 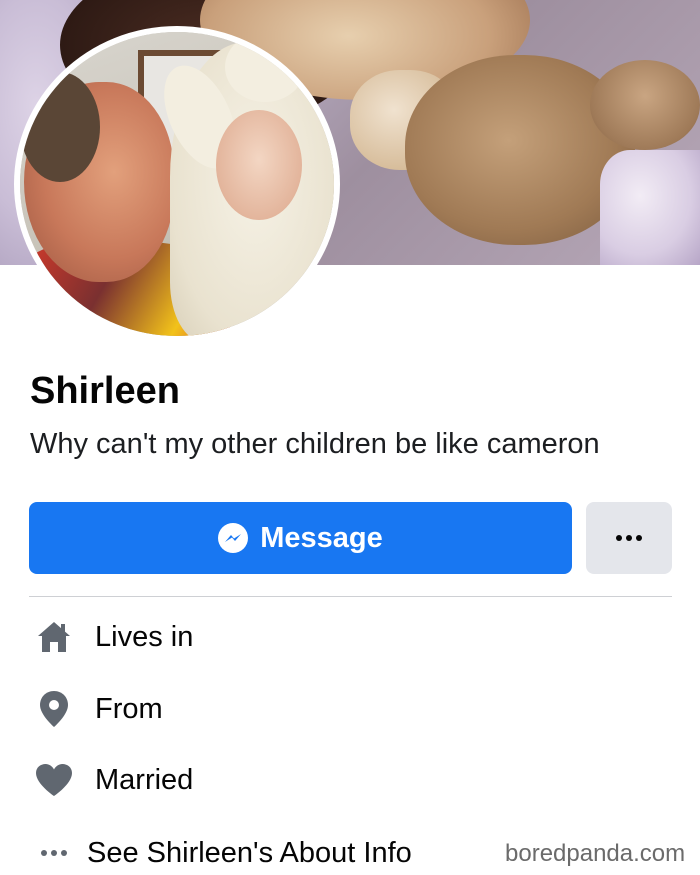 I want to click on info-label-married: Married, so click(x=144, y=779).